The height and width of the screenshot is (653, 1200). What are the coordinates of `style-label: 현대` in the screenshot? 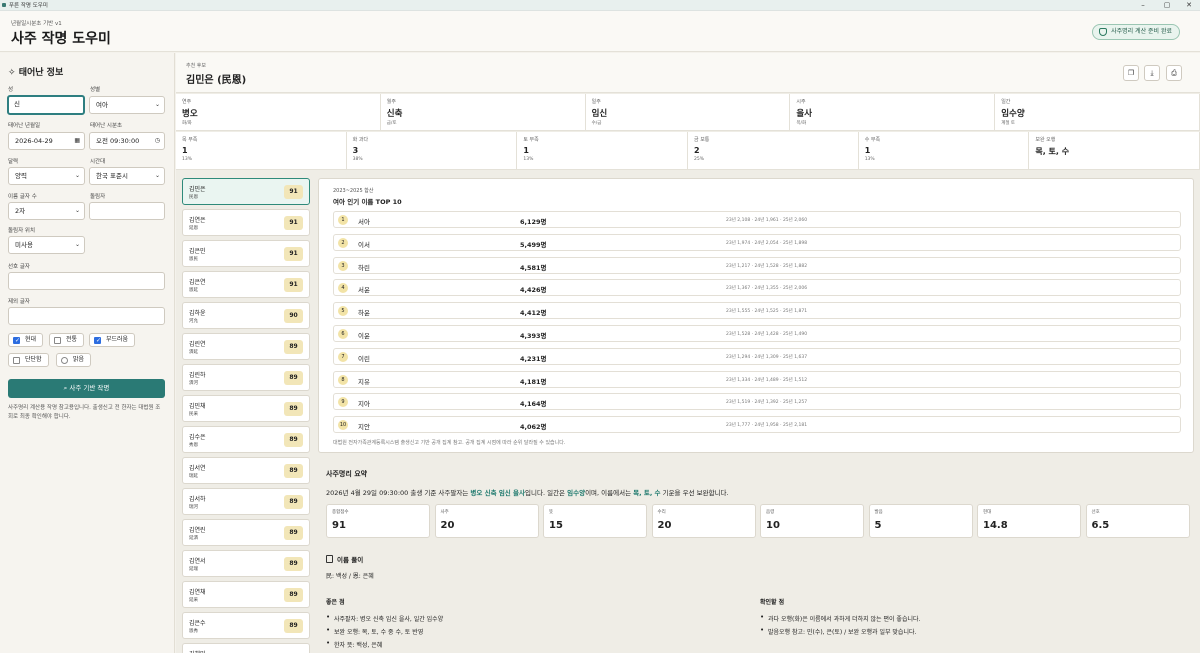 It's located at (31, 339).